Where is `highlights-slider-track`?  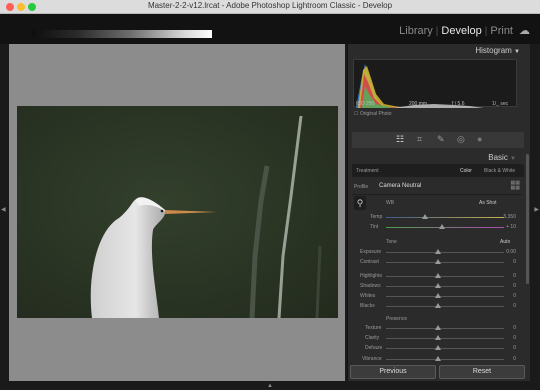
highlights-slider-track is located at coordinates (445, 276).